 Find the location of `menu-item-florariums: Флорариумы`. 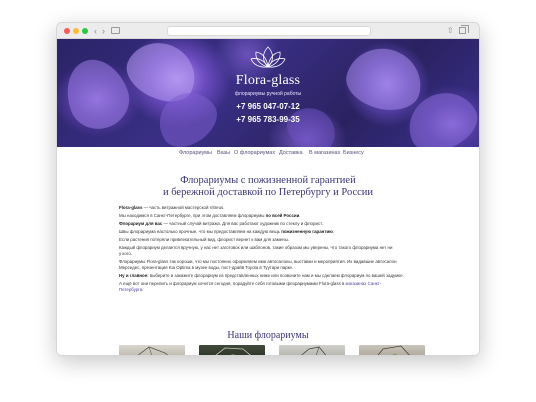

menu-item-florariums: Флорариумы is located at coordinates (195, 153).